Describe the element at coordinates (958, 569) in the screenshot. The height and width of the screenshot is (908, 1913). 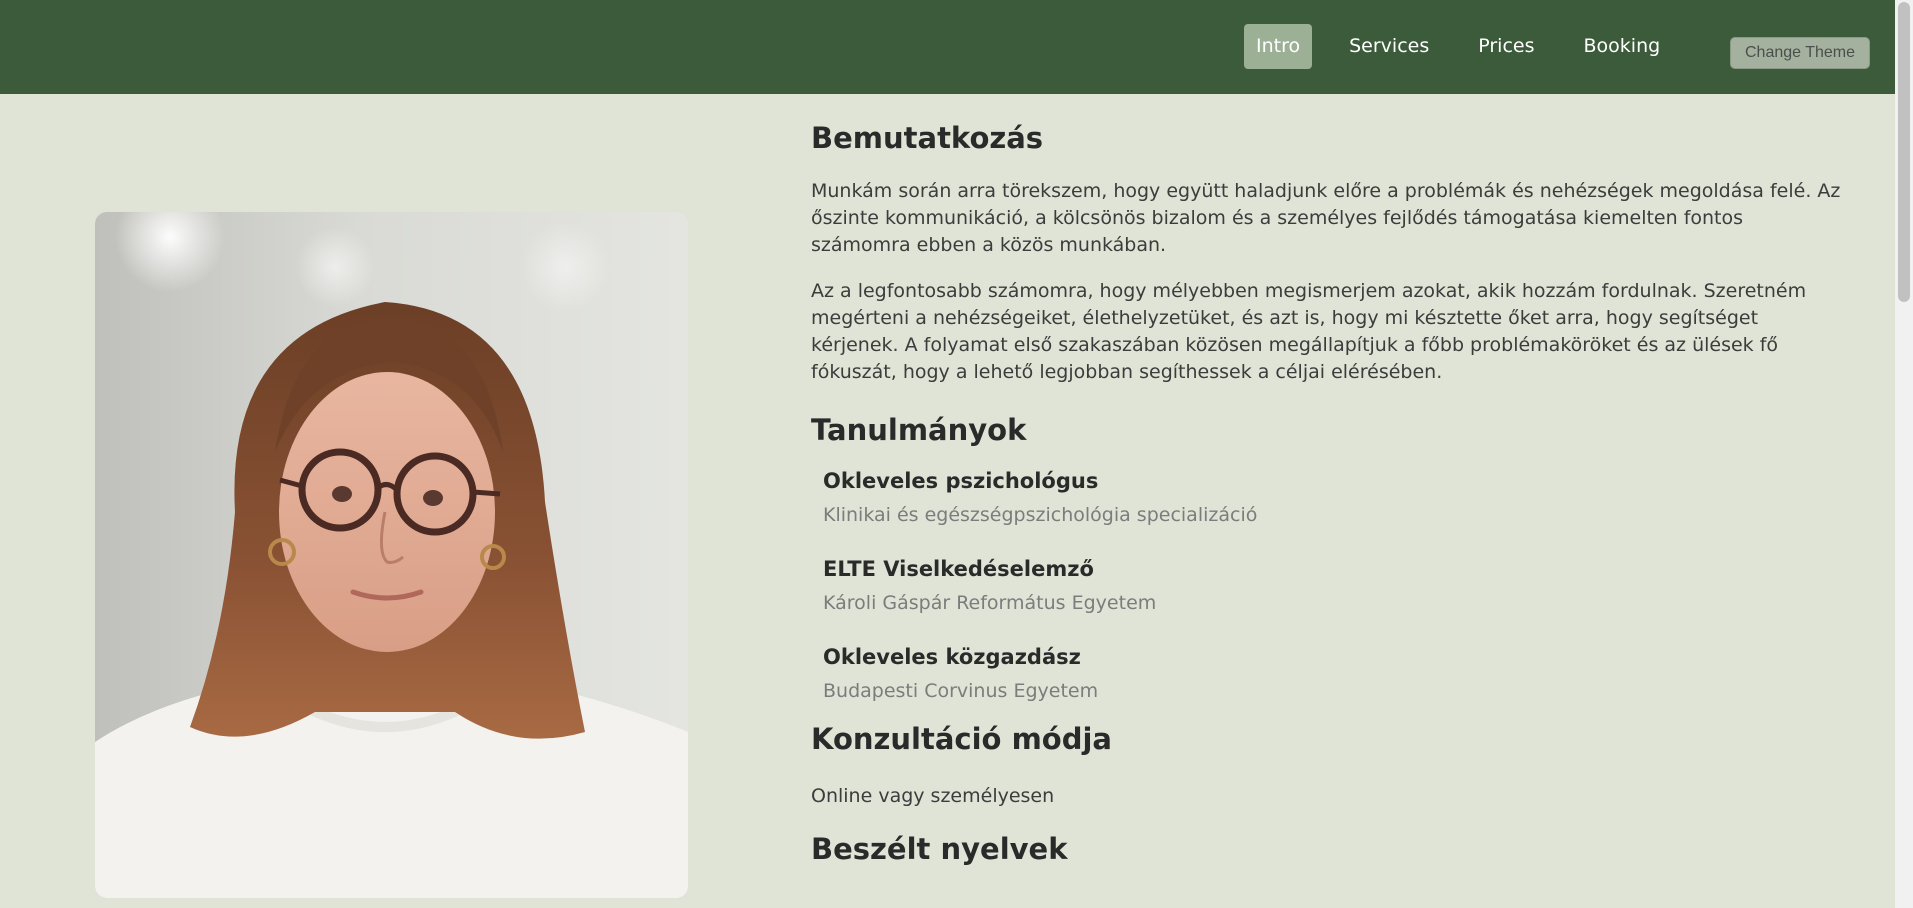
I see `study-title: ELTE Viselkedéselemző` at that location.